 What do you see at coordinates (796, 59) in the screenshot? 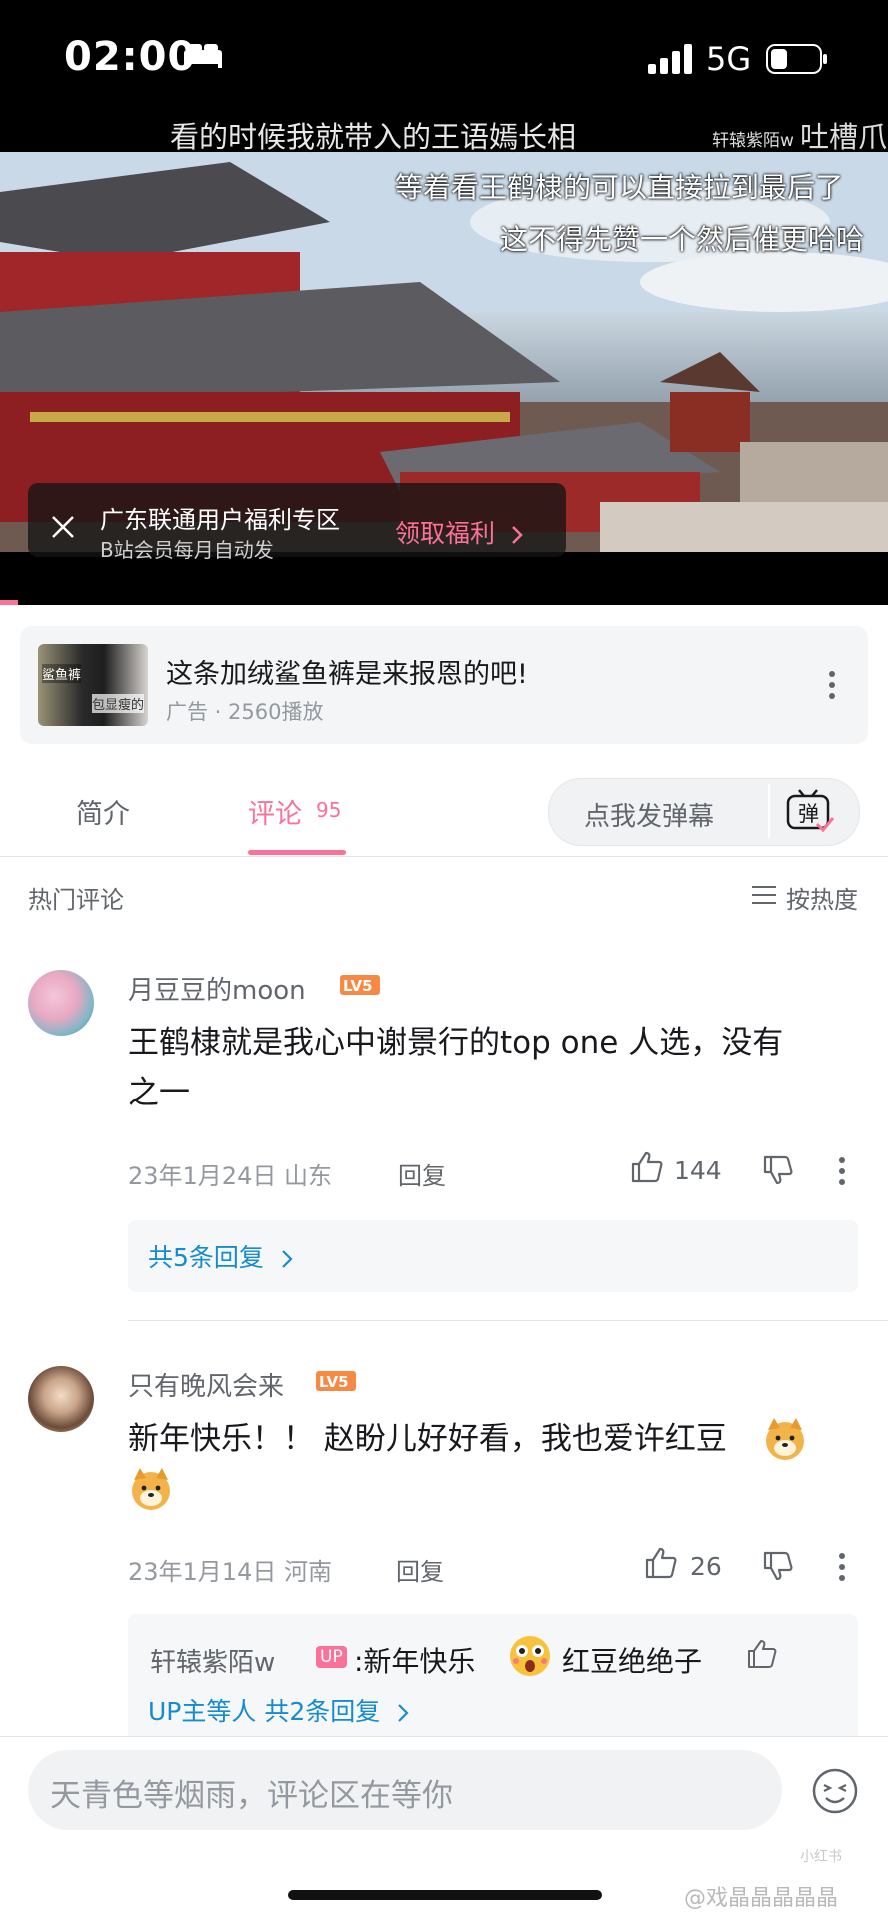
I see `battery-icon` at bounding box center [796, 59].